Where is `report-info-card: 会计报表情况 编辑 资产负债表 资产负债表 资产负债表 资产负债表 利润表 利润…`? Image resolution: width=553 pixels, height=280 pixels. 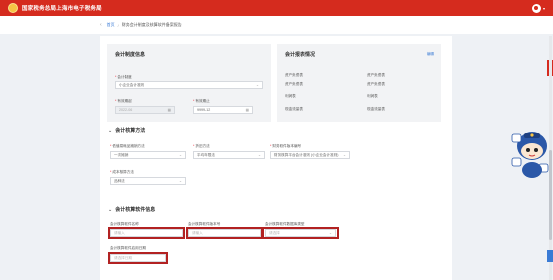 report-info-card: 会计报表情况 编辑 资产负债表 资产负债表 资产负债表 资产负债表 利润表 利润… is located at coordinates (359, 83).